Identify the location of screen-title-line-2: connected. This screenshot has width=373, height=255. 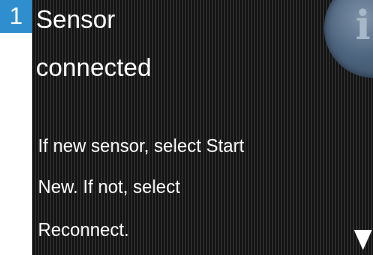
(94, 68).